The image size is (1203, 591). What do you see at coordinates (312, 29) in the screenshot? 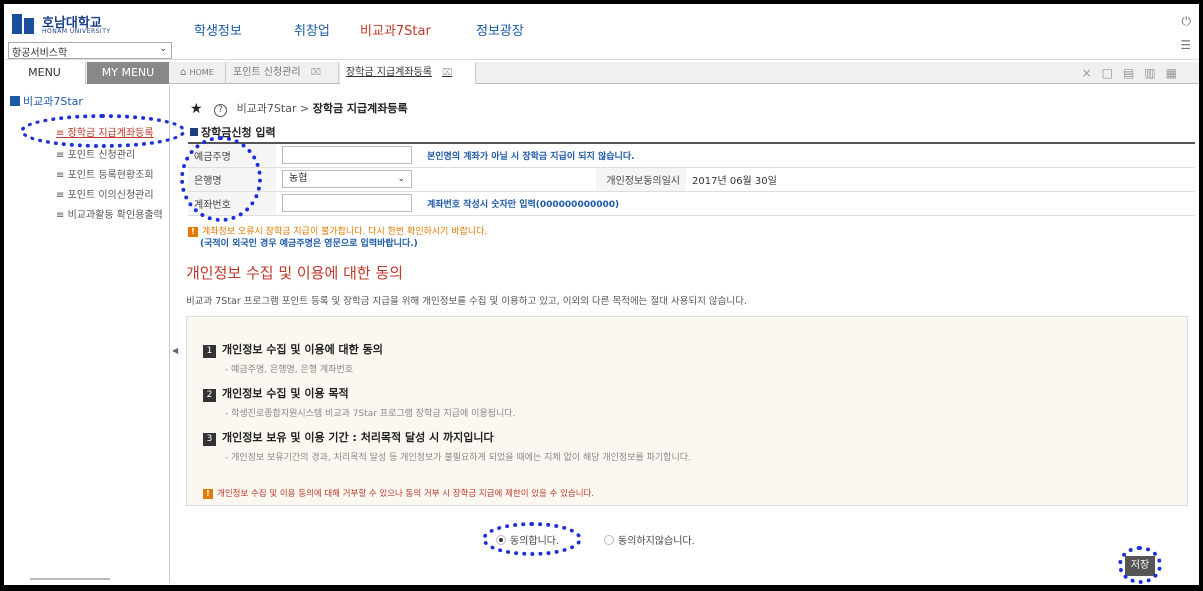
I see `nav-career: 취창업` at bounding box center [312, 29].